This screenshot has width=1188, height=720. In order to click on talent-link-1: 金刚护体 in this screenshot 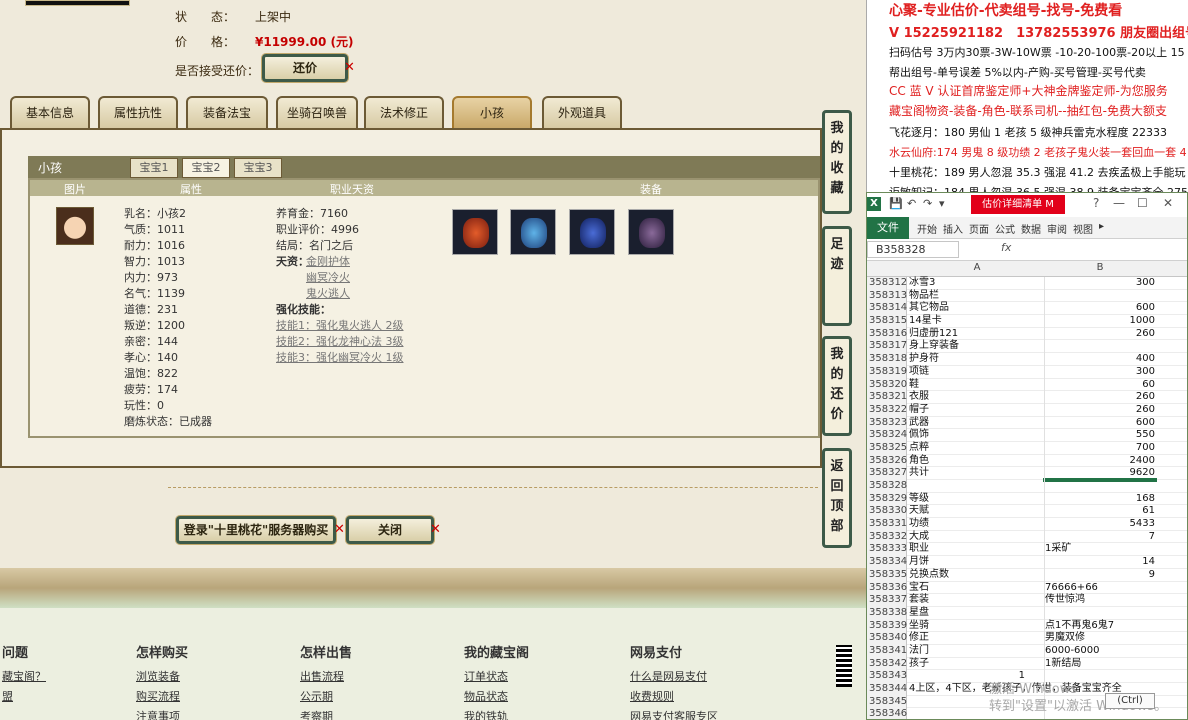, I will do `click(328, 262)`.